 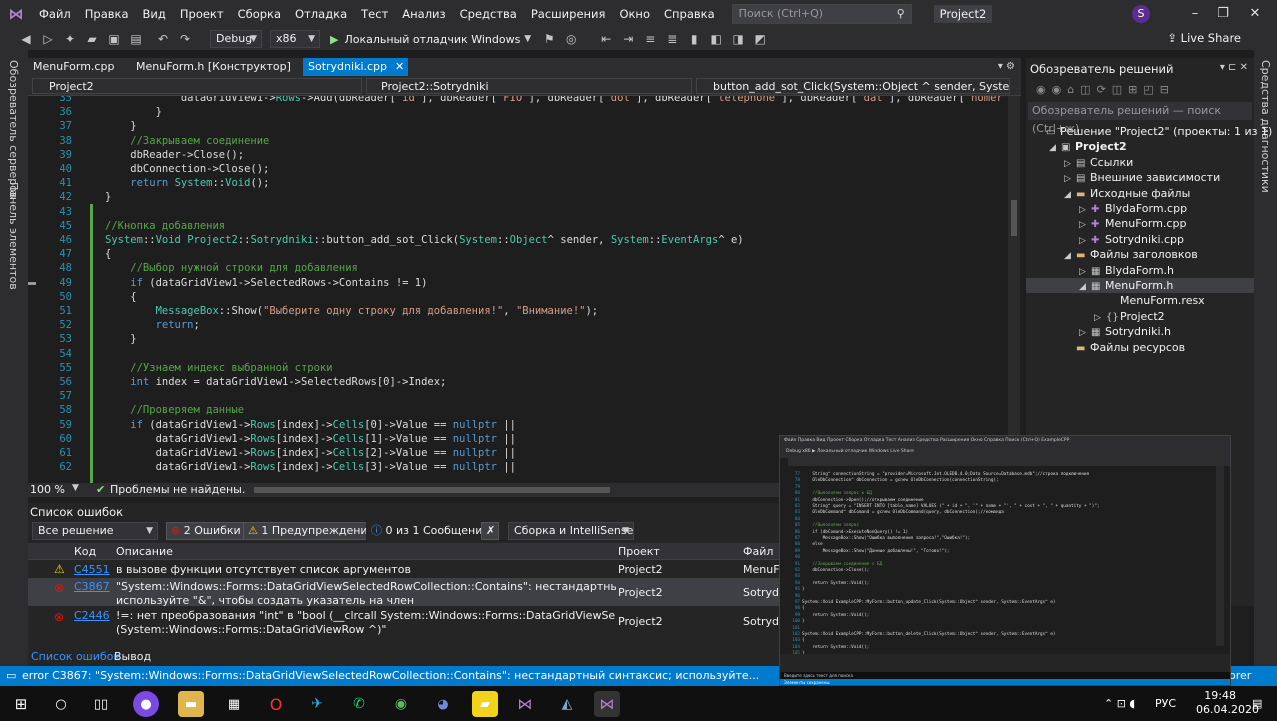 I want to click on tree-node: ▬ Файлы ресурсов, so click(x=1140, y=347).